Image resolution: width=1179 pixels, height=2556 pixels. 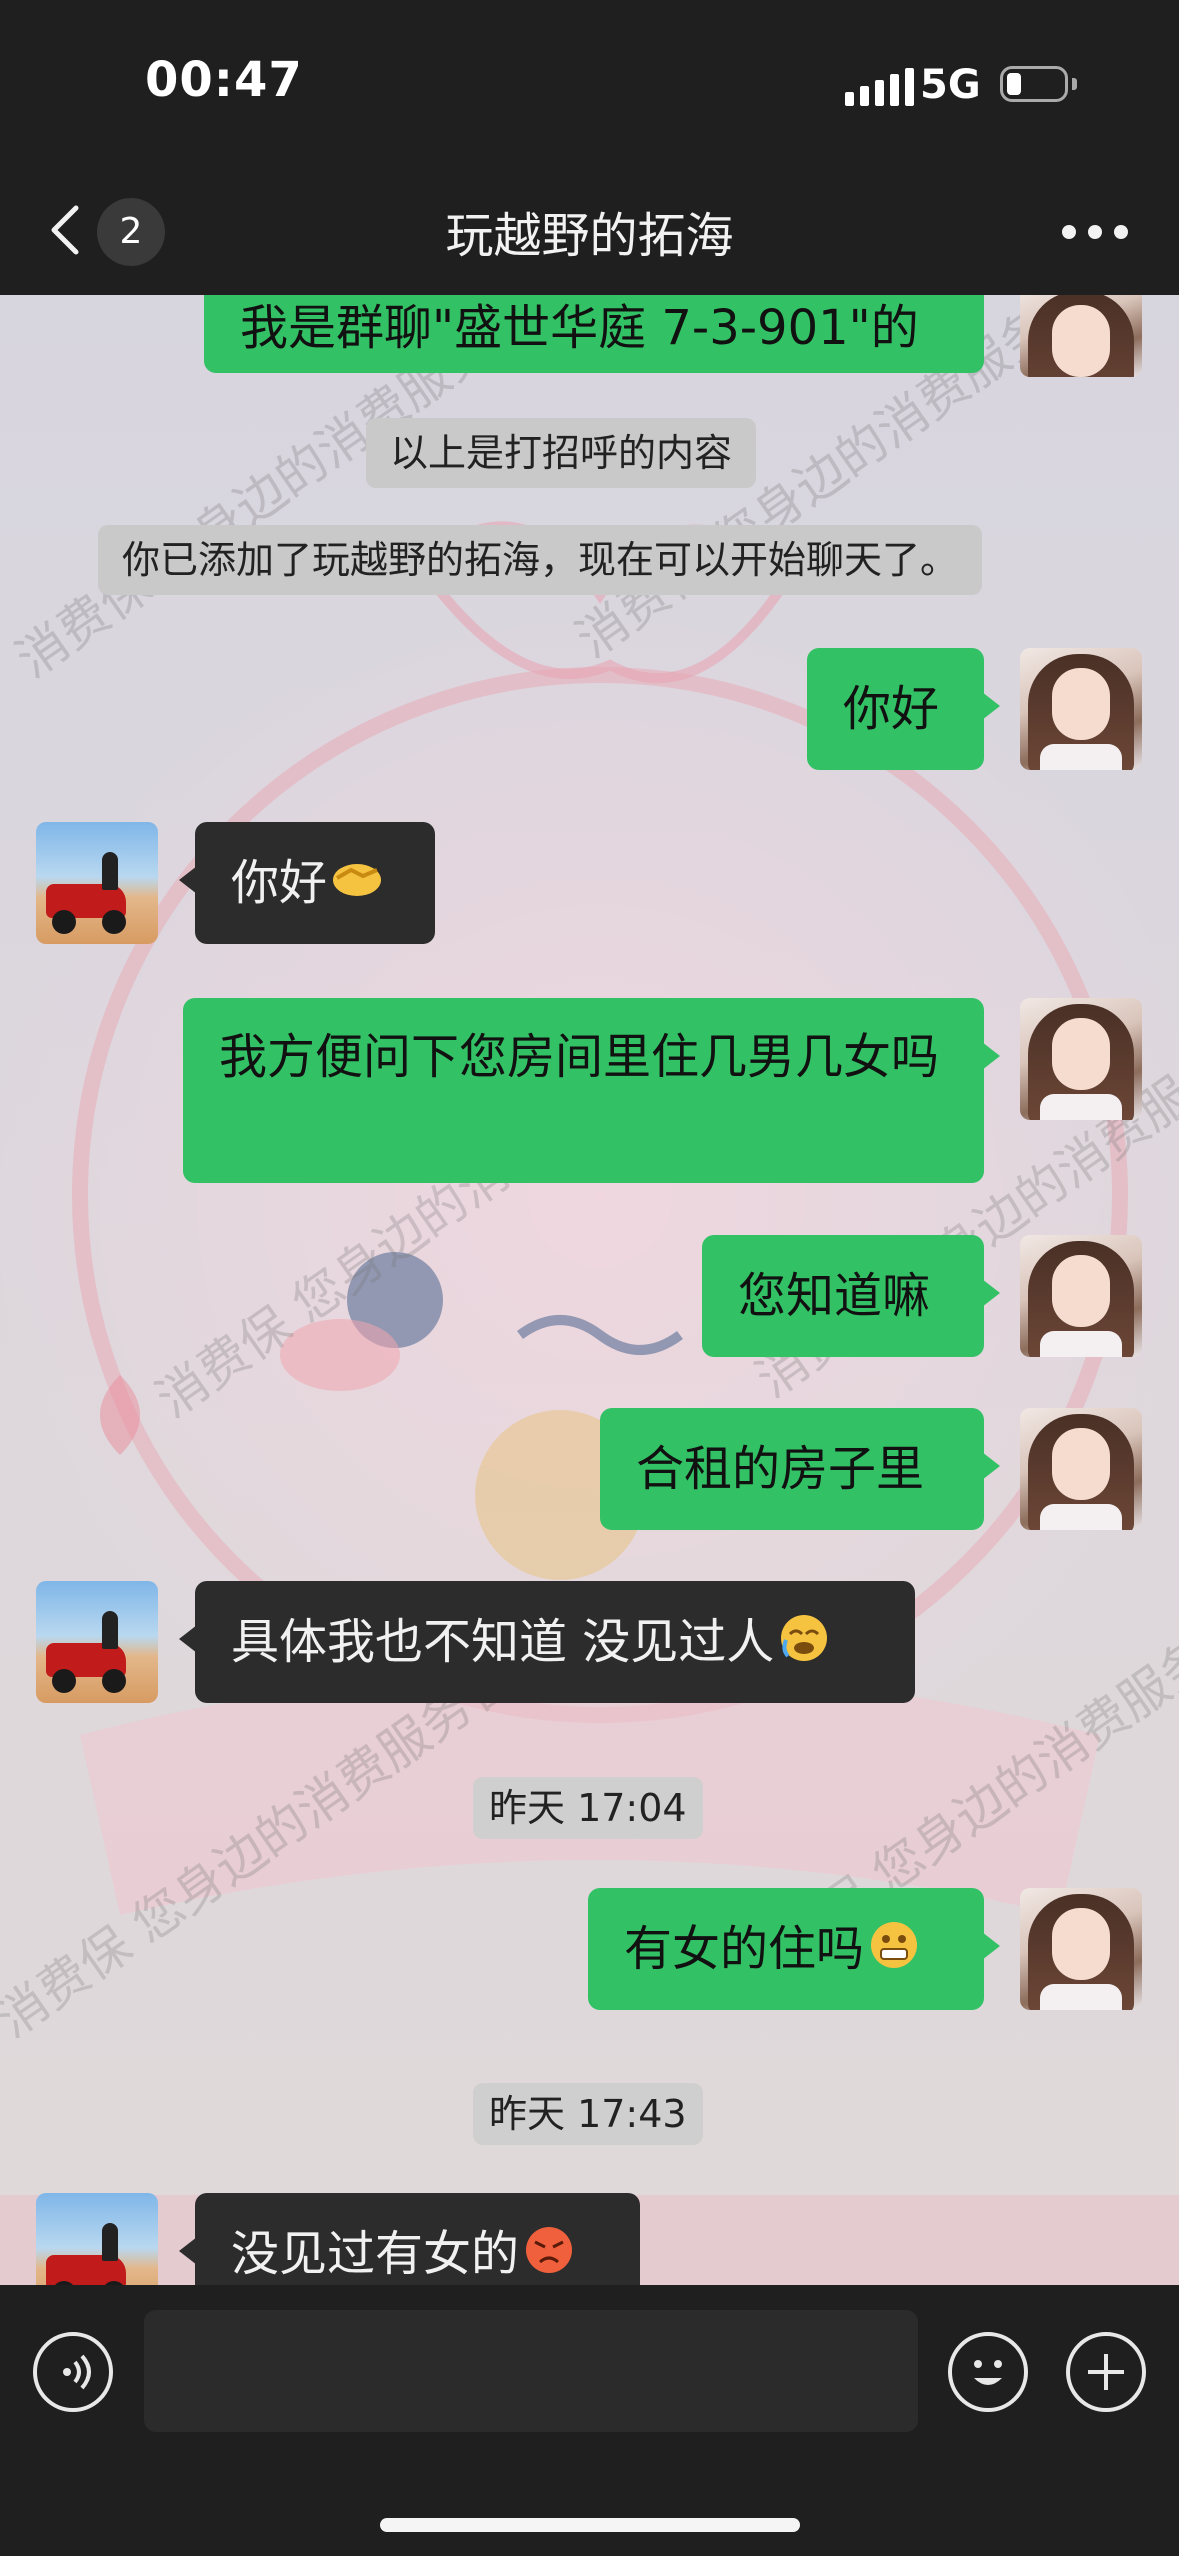 What do you see at coordinates (531, 2371) in the screenshot?
I see `message-input` at bounding box center [531, 2371].